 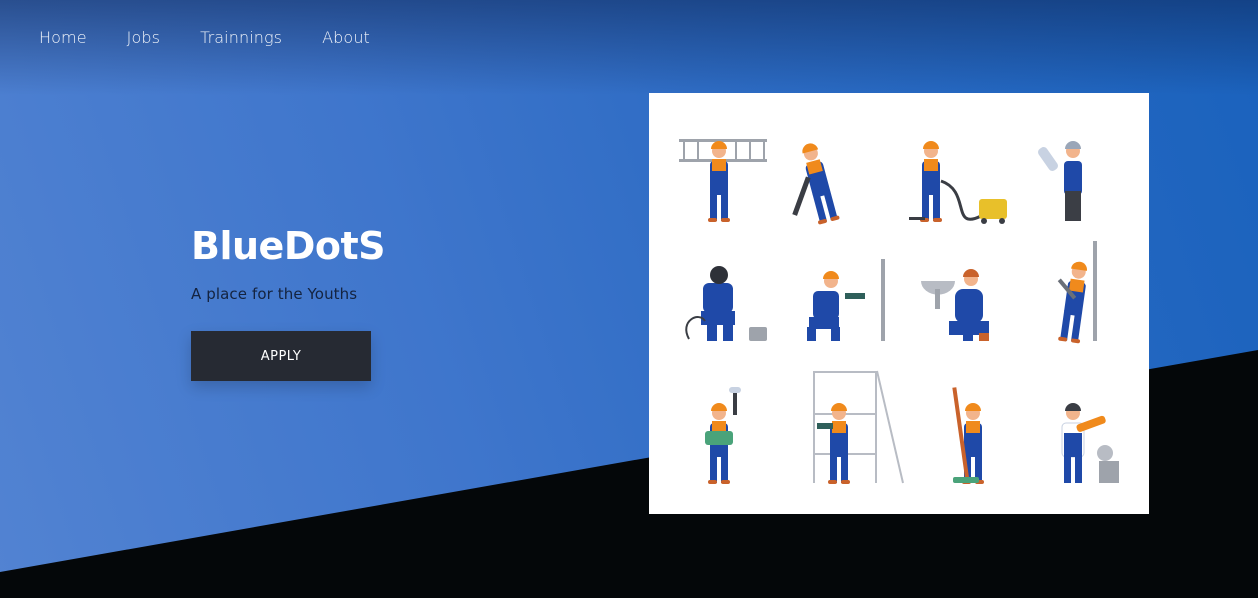 What do you see at coordinates (63, 37) in the screenshot?
I see `nav-home-link: Home` at bounding box center [63, 37].